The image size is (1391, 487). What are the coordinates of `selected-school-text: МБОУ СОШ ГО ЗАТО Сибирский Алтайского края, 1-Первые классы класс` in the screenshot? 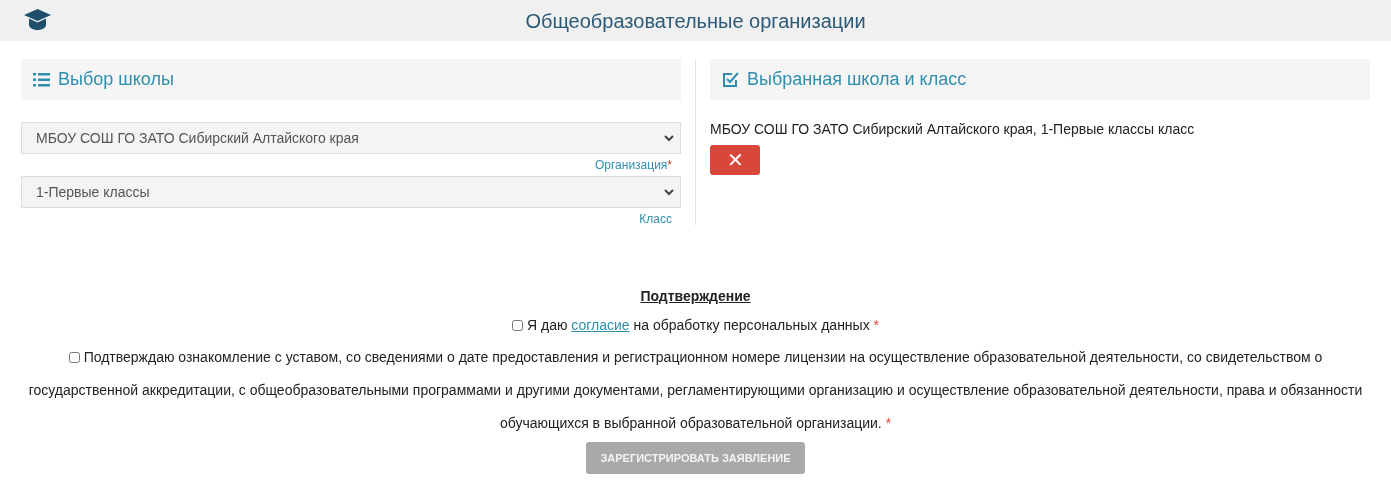 It's located at (953, 129).